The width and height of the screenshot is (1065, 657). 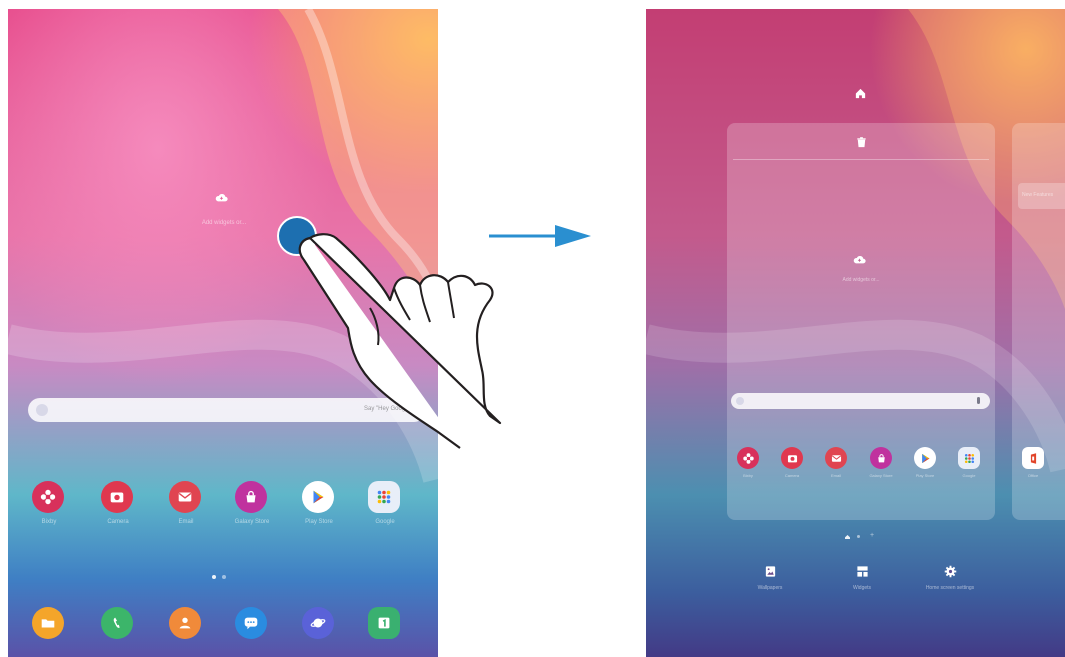 I want to click on play-store-app-icon, so click(x=925, y=458).